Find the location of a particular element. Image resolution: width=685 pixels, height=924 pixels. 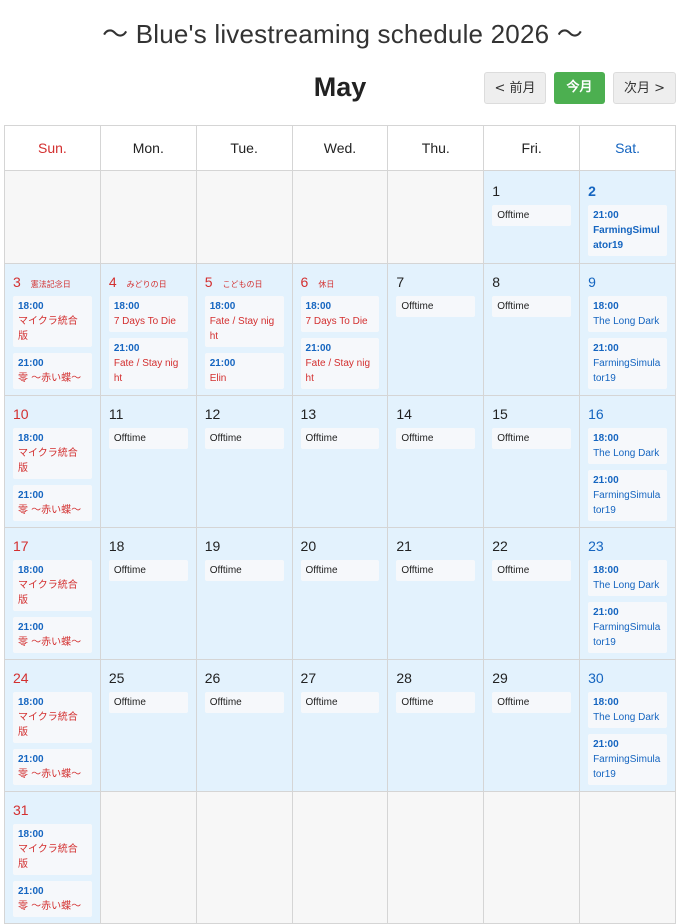

day-cell-1: 1 Offtime is located at coordinates (532, 217).